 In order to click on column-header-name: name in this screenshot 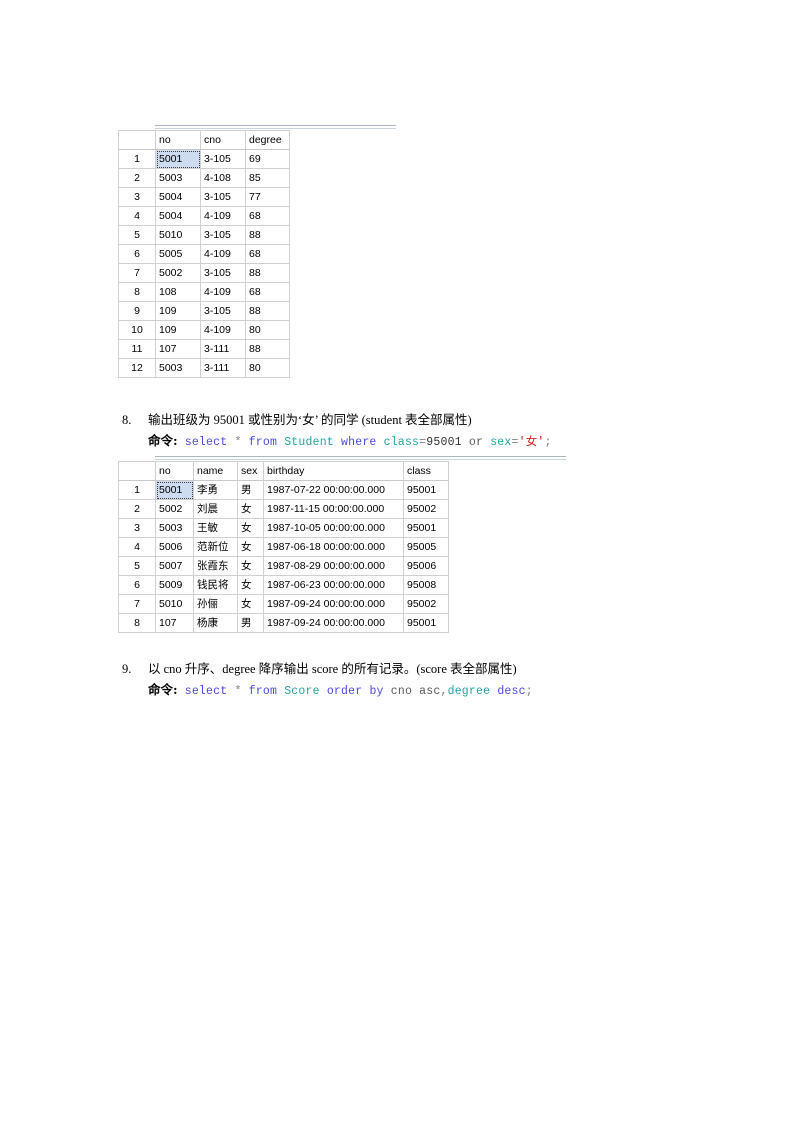, I will do `click(215, 471)`.